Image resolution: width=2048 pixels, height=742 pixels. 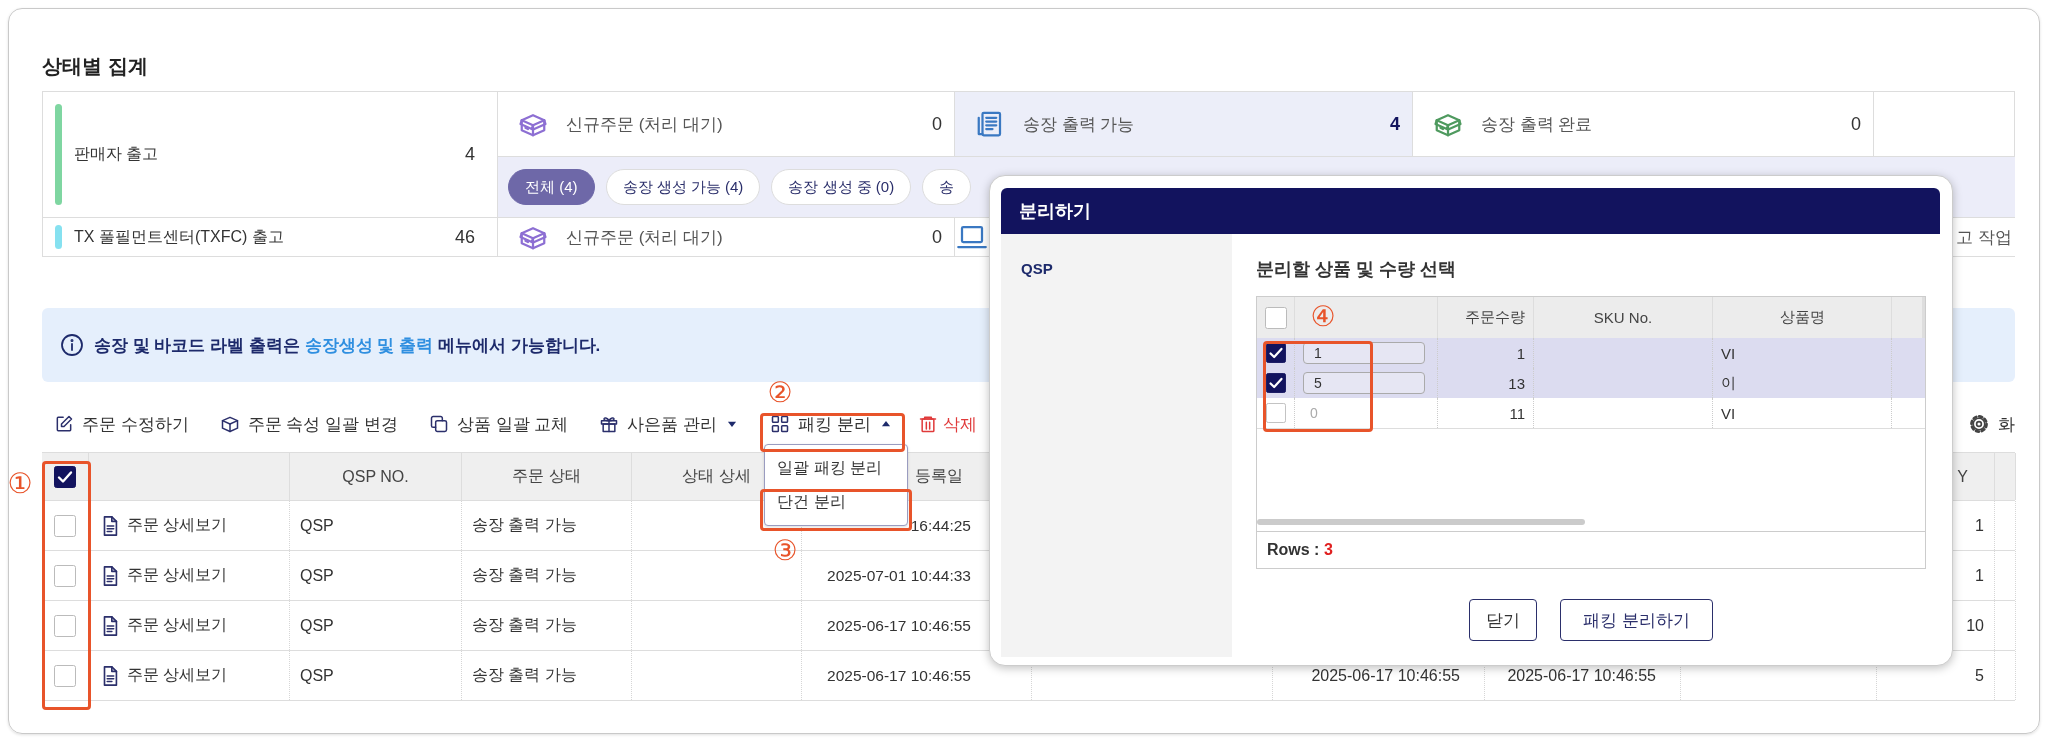 I want to click on column-header: 상태 상세, so click(x=716, y=476).